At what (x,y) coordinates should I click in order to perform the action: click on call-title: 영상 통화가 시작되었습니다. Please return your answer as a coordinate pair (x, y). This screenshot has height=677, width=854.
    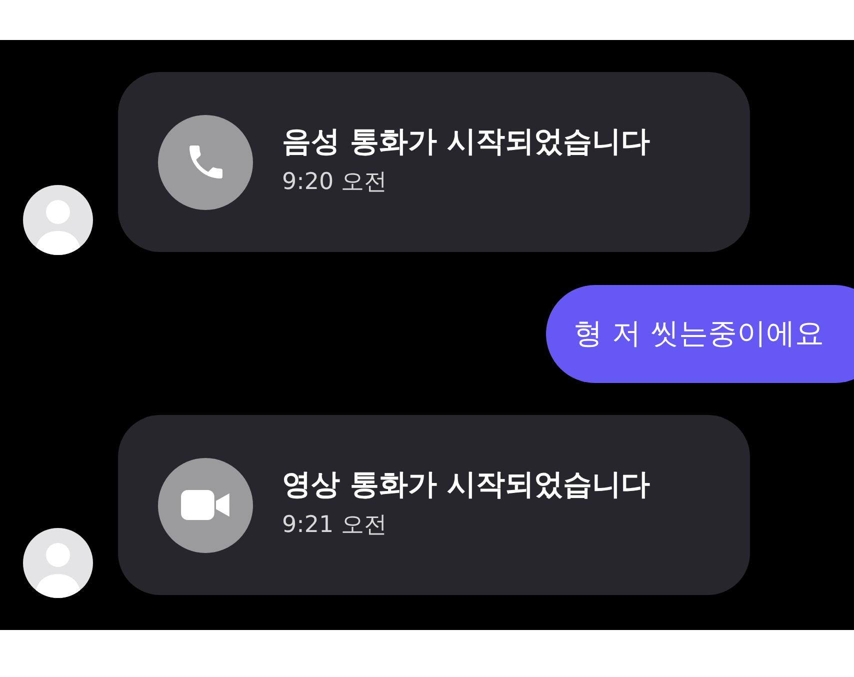
    Looking at the image, I should click on (466, 484).